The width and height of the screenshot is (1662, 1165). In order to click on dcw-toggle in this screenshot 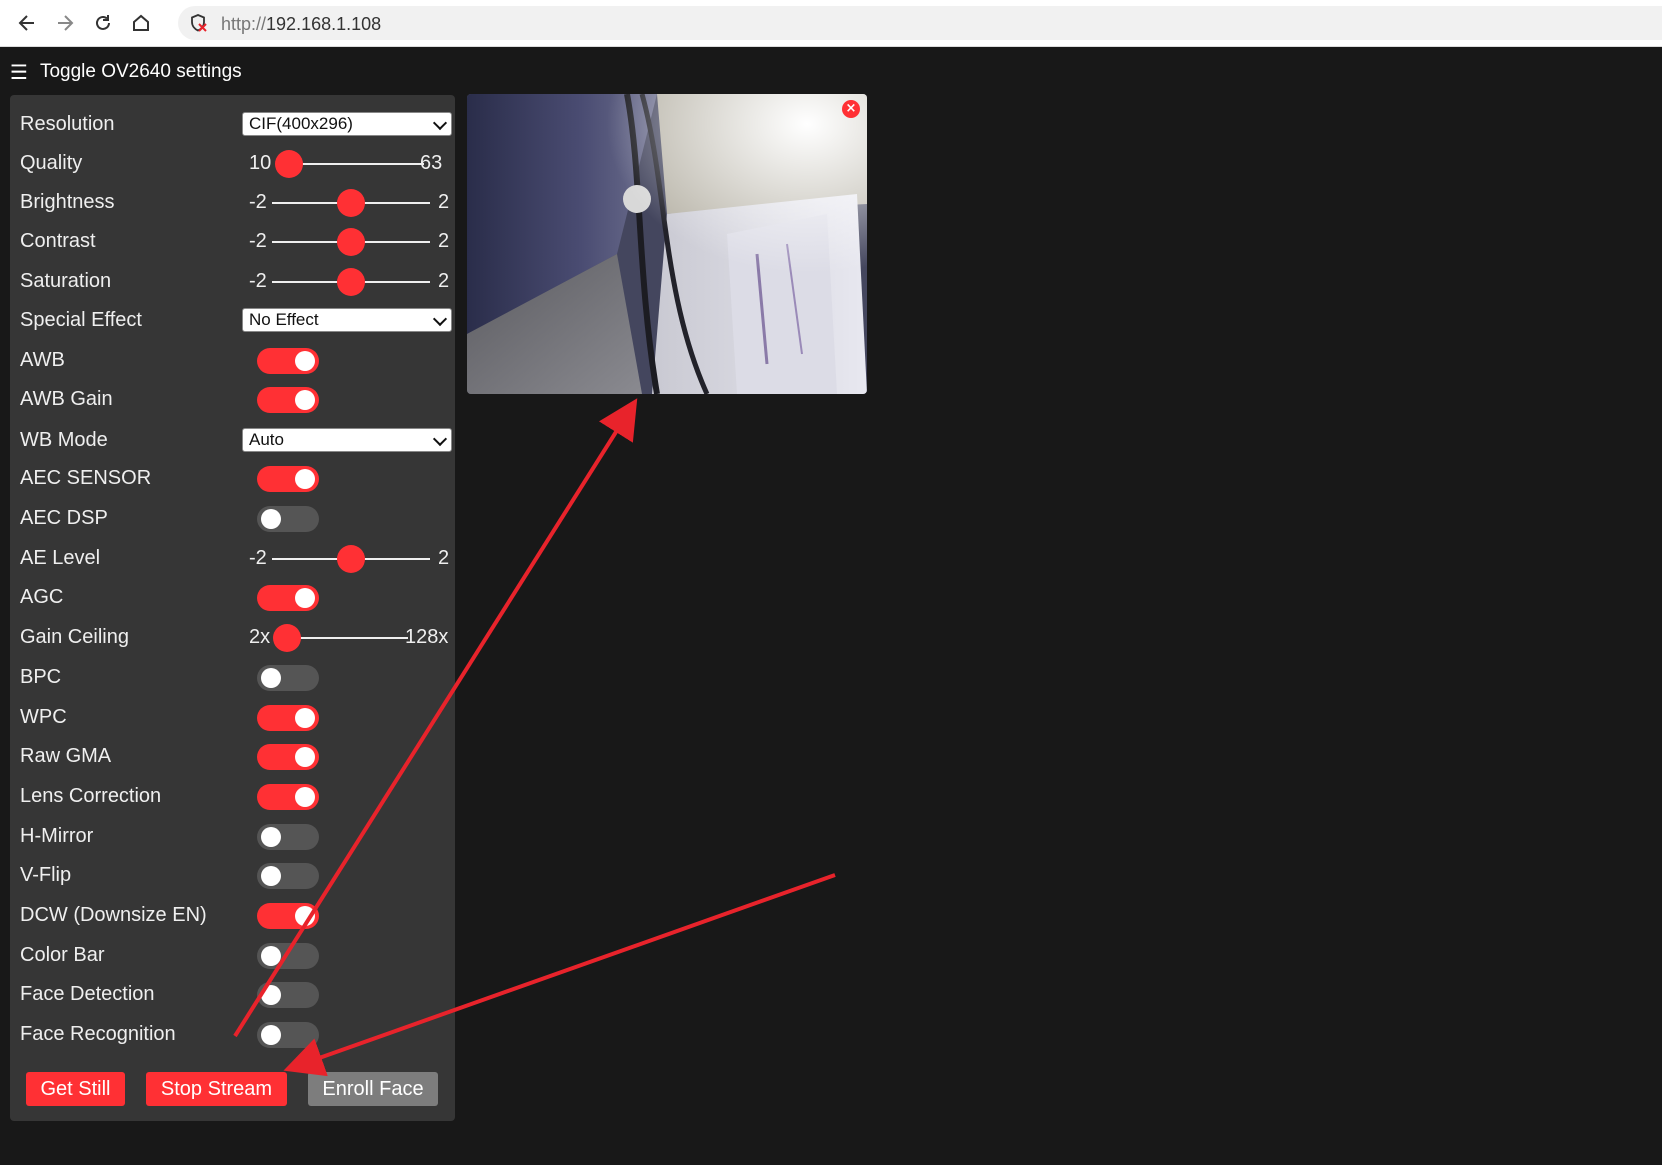, I will do `click(288, 916)`.